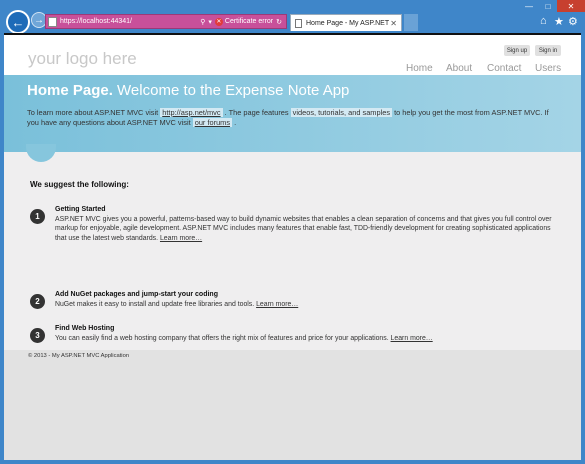 This screenshot has width=585, height=464. Describe the element at coordinates (39, 20) in the screenshot. I see `forward-arrow-icon: →` at that location.